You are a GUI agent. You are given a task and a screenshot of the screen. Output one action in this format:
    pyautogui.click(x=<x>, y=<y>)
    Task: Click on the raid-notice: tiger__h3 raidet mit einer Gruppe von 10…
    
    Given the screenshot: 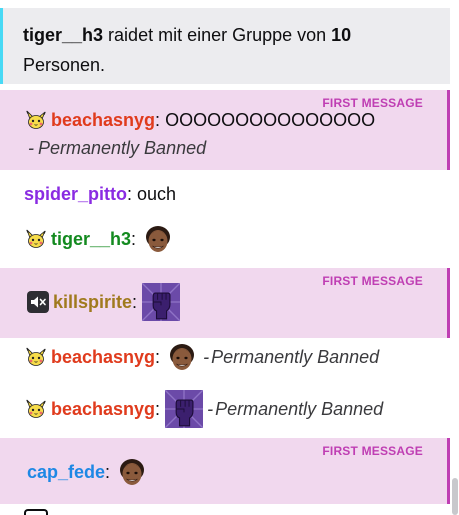 What is the action you would take?
    pyautogui.click(x=225, y=46)
    